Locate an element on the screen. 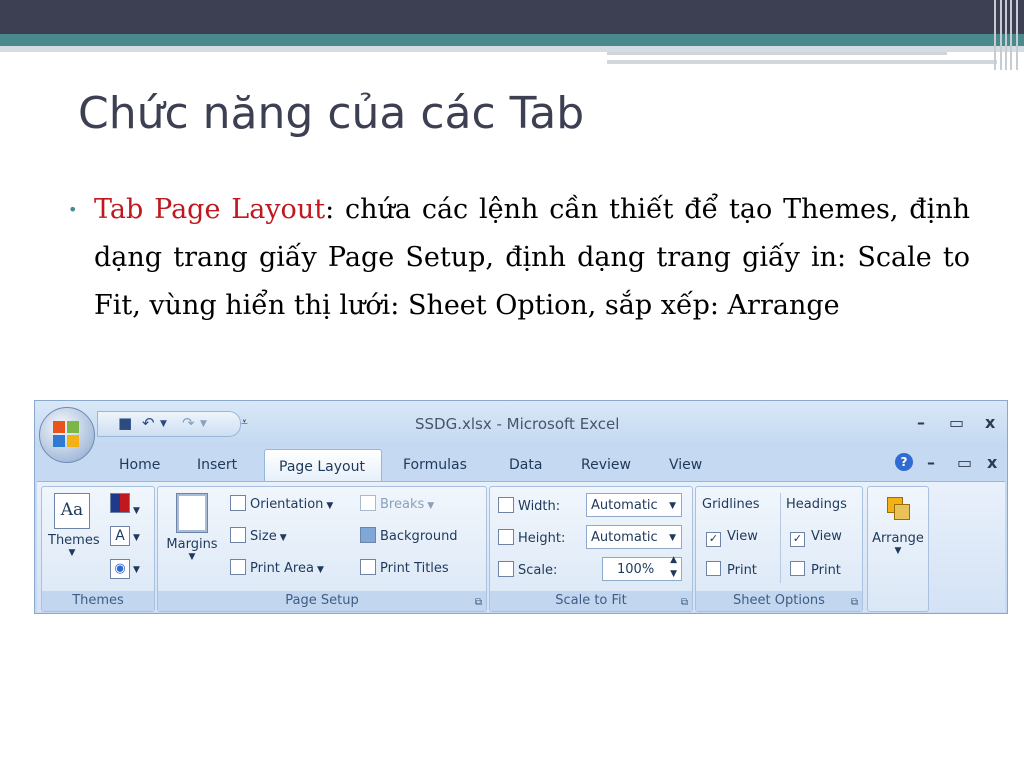 The width and height of the screenshot is (1024, 768). customize-icon: ⩡ is located at coordinates (244, 422).